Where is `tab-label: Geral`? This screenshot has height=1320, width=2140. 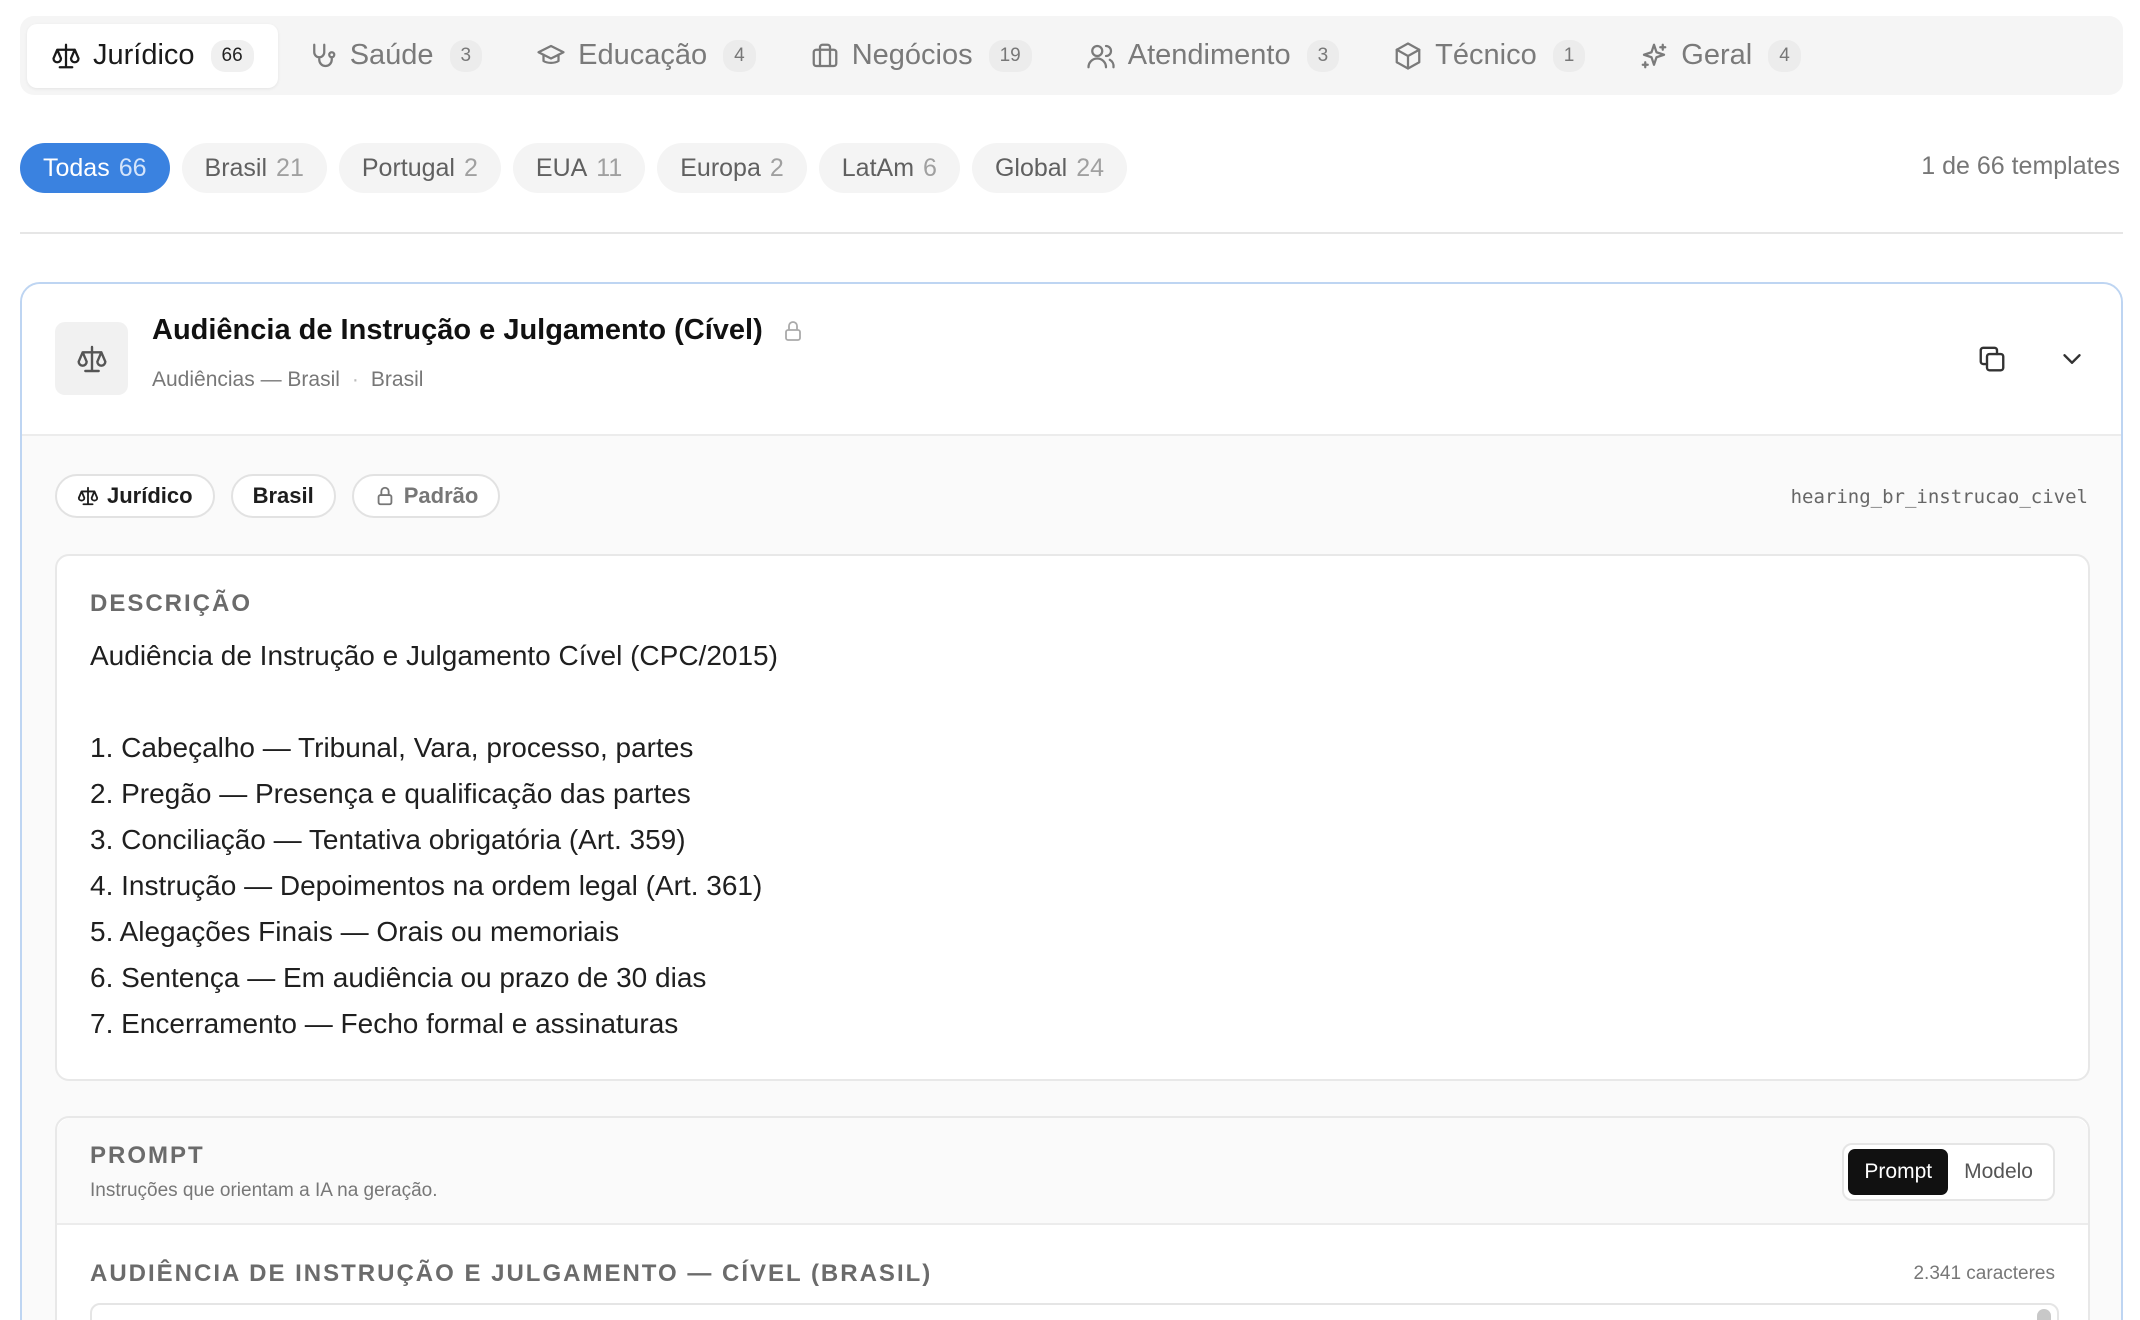
tab-label: Geral is located at coordinates (1717, 55).